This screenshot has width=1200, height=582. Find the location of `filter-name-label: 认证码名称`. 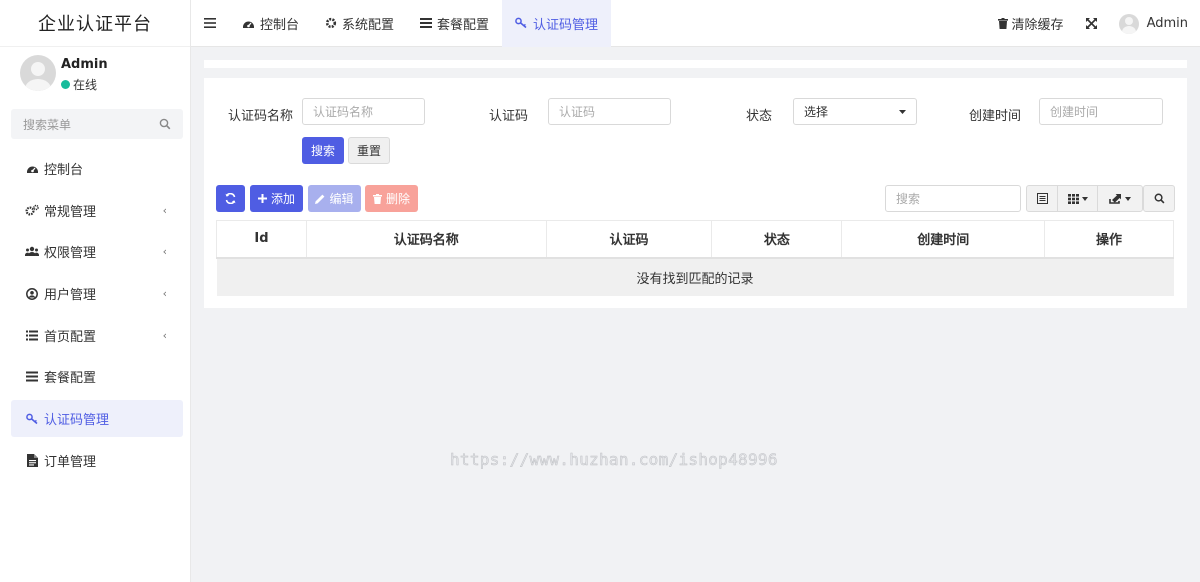

filter-name-label: 认证码名称 is located at coordinates (261, 116).